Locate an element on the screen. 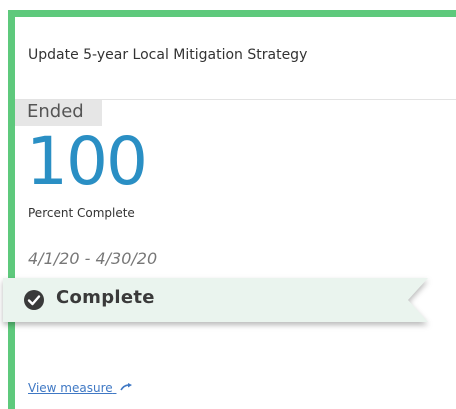  status-ribbon: Complete is located at coordinates (215, 300).